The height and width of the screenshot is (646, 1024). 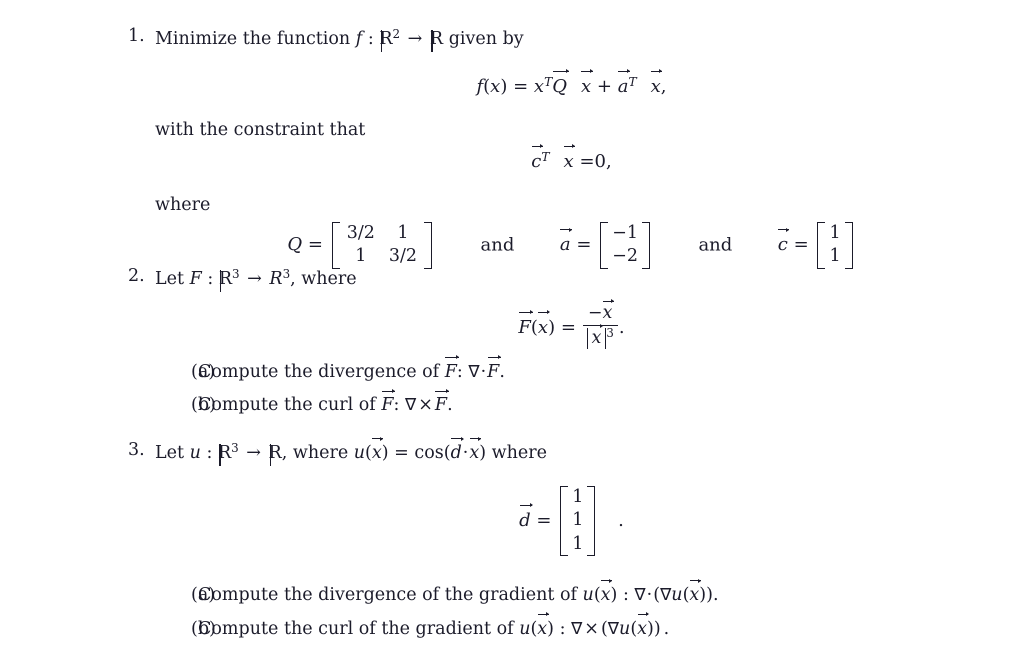 What do you see at coordinates (209, 453) in the screenshot?
I see `problem-3-colon: :` at bounding box center [209, 453].